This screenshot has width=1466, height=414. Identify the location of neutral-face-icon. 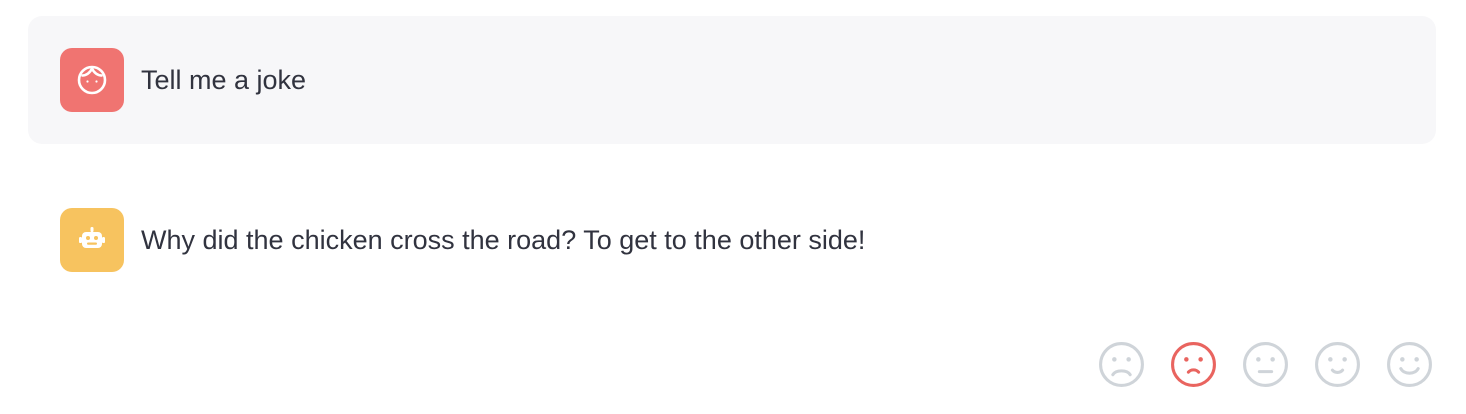
(1265, 364).